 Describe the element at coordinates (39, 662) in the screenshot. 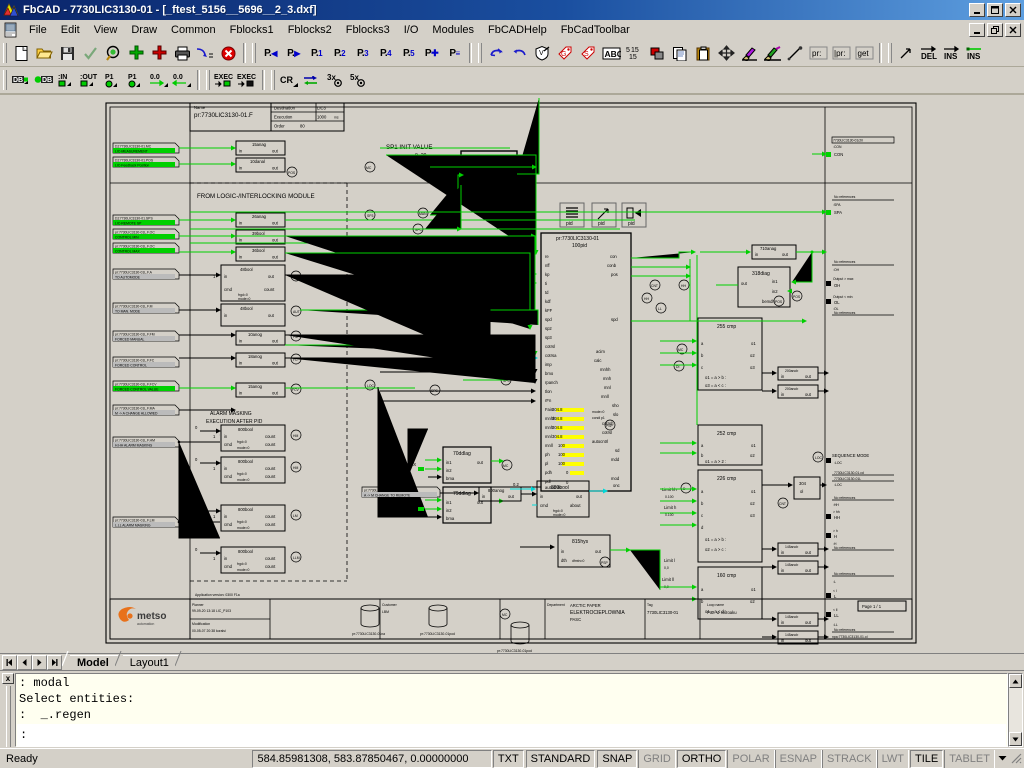

I see `next-tab-icon` at that location.